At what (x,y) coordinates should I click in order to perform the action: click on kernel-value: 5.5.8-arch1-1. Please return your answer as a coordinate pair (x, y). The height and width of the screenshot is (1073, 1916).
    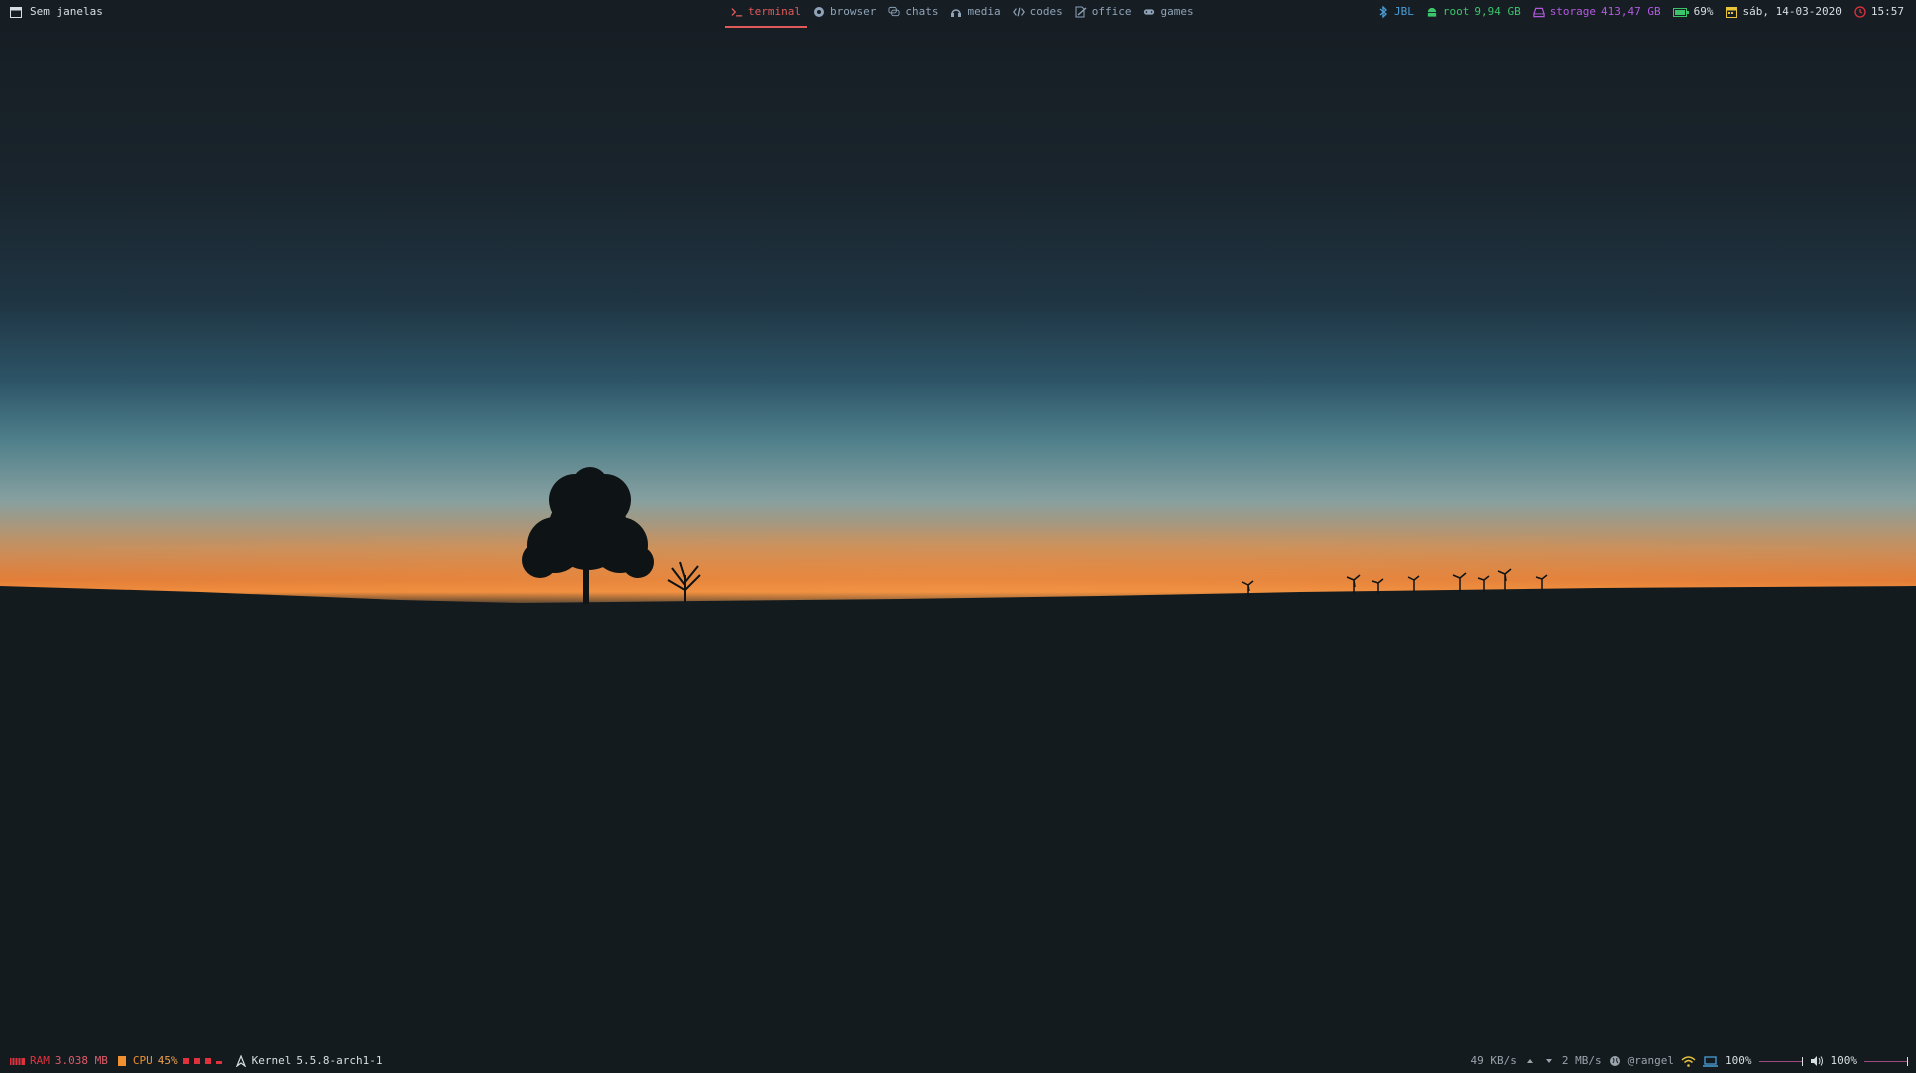
    Looking at the image, I should click on (339, 1060).